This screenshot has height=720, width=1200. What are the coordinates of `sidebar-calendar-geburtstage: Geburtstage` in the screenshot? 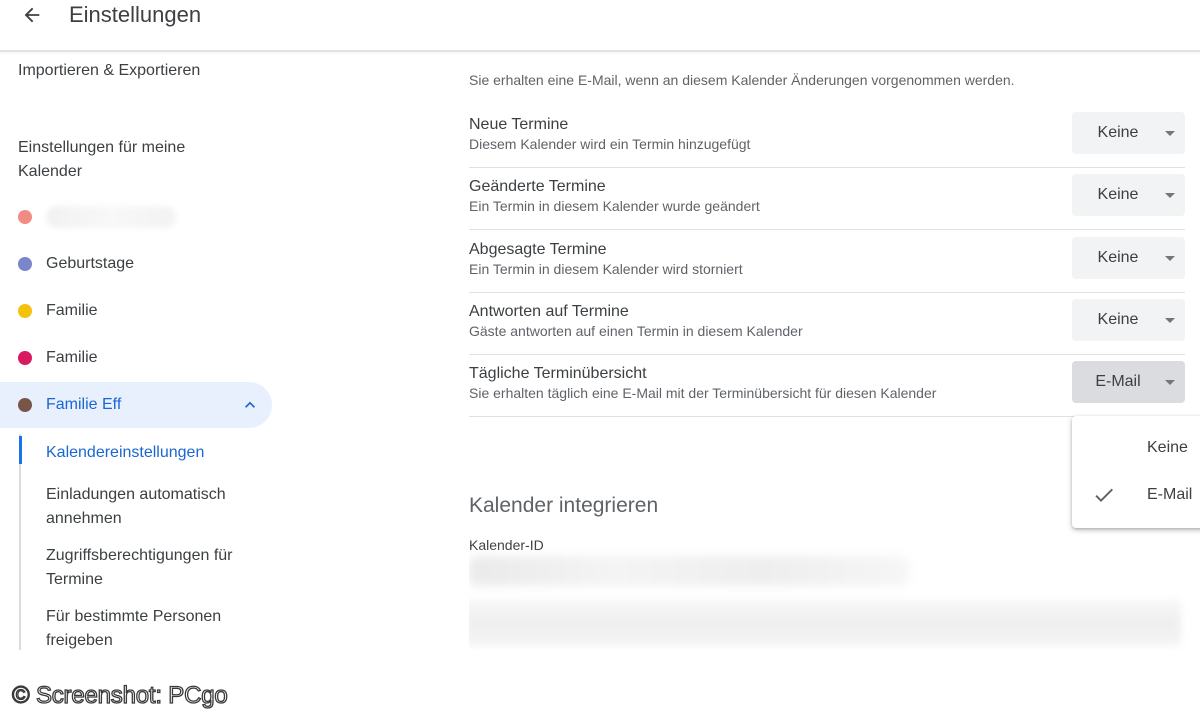 It's located at (136, 264).